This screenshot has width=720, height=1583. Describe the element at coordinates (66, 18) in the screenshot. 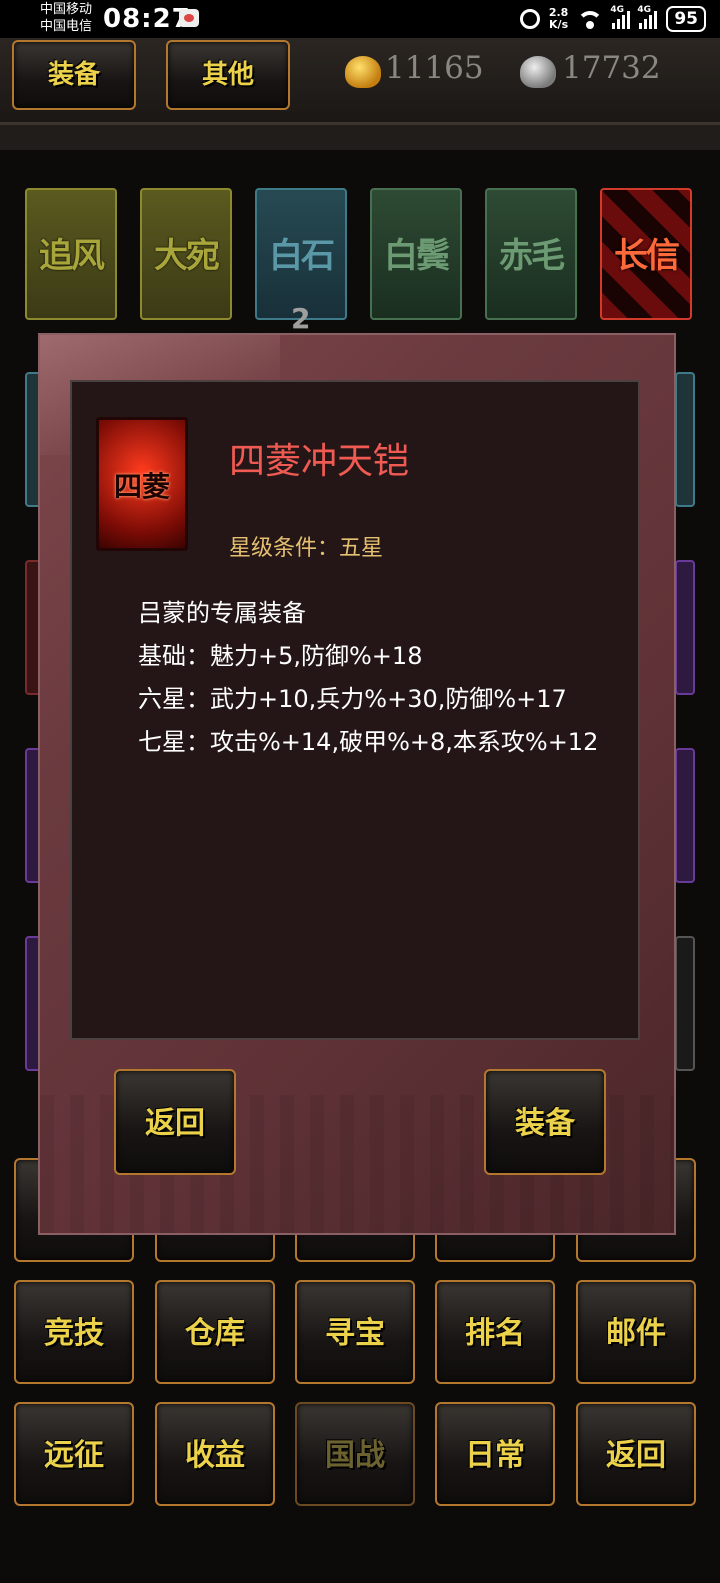

I see `carrier-info: 中国移动 中国电信` at that location.